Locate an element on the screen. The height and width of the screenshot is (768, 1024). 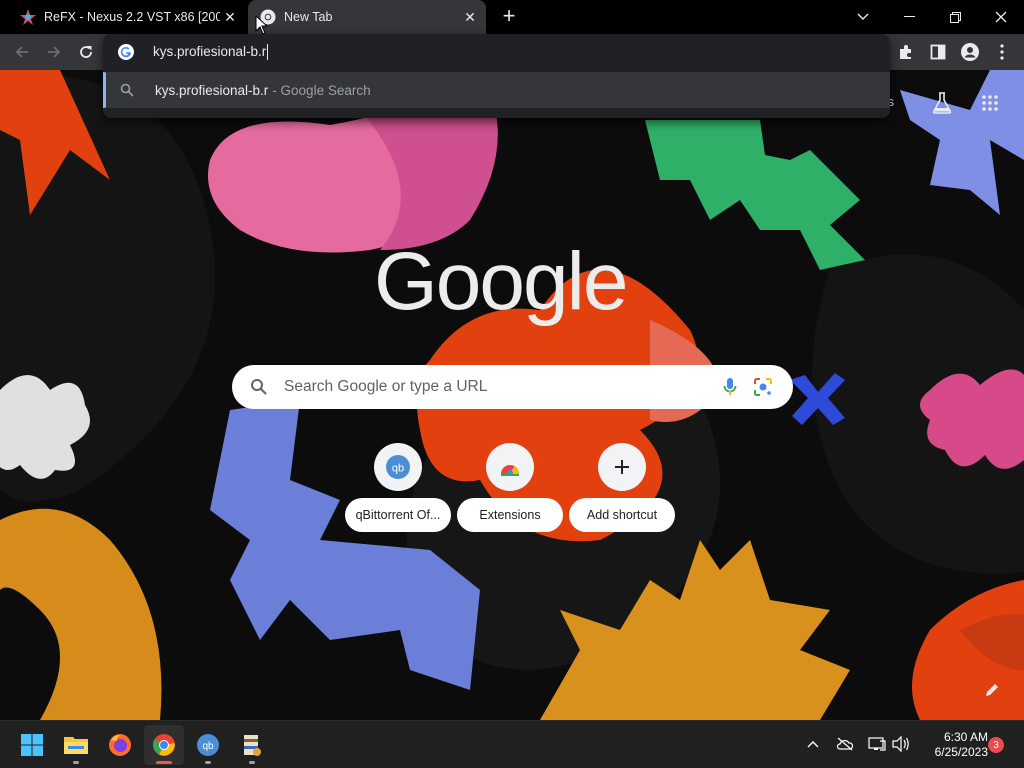
winrar-icon is located at coordinates (252, 745).